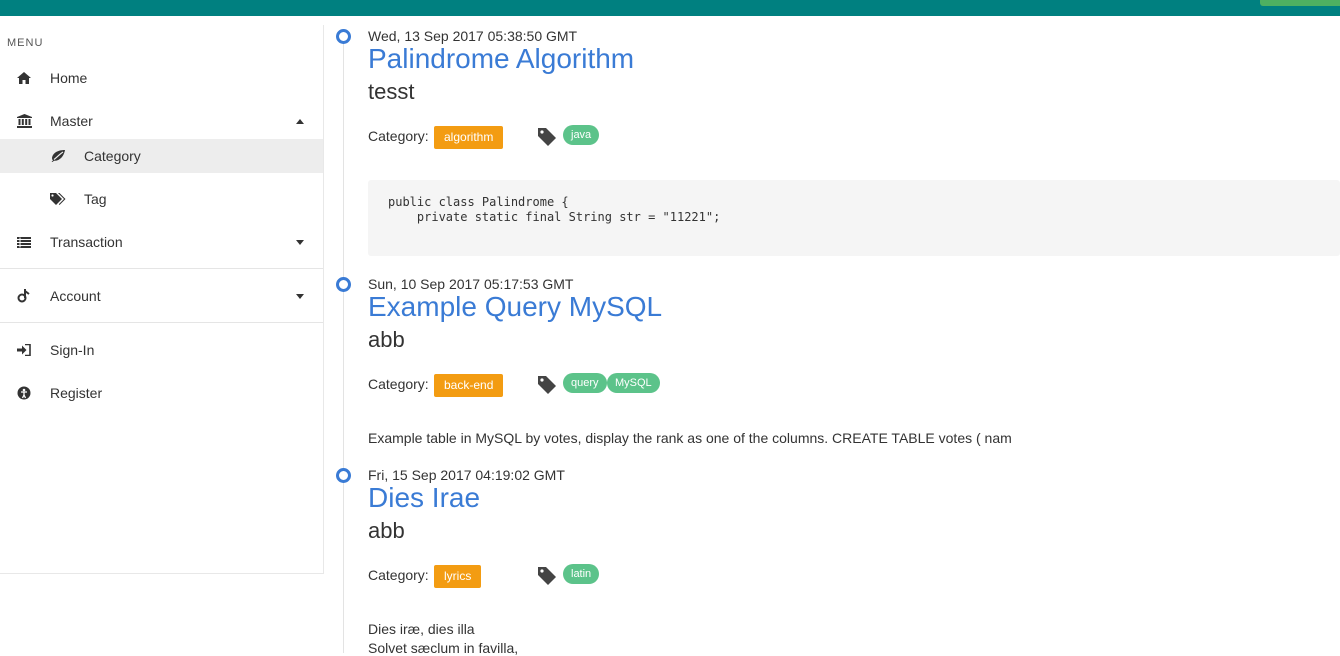 Image resolution: width=1340 pixels, height=656 pixels. I want to click on sidebar-item-label: Home, so click(69, 78).